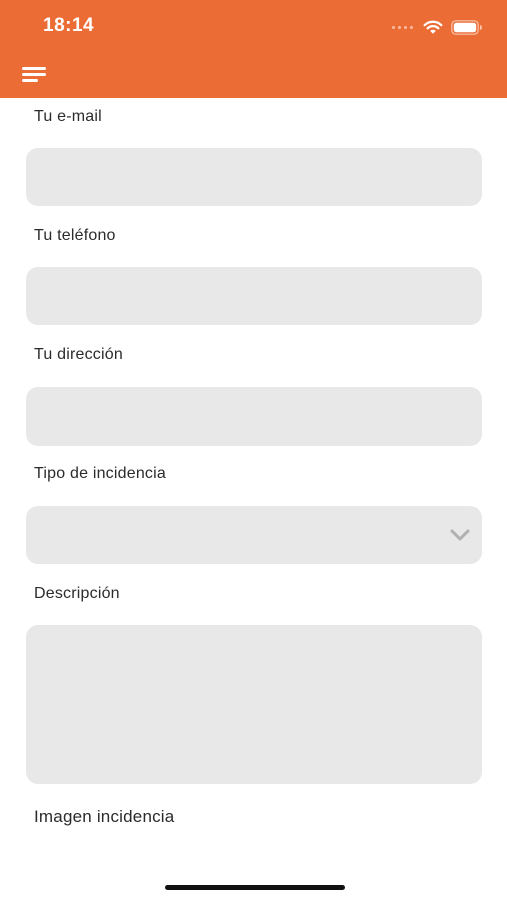 This screenshot has width=507, height=900. What do you see at coordinates (255, 887) in the screenshot?
I see `home-indicator` at bounding box center [255, 887].